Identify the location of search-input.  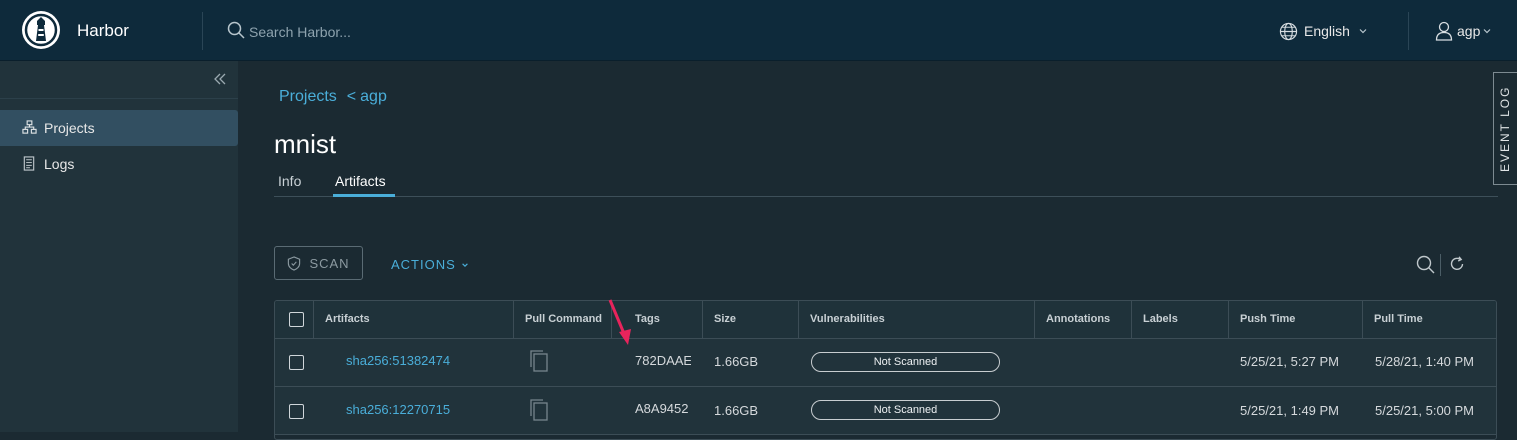
(399, 32).